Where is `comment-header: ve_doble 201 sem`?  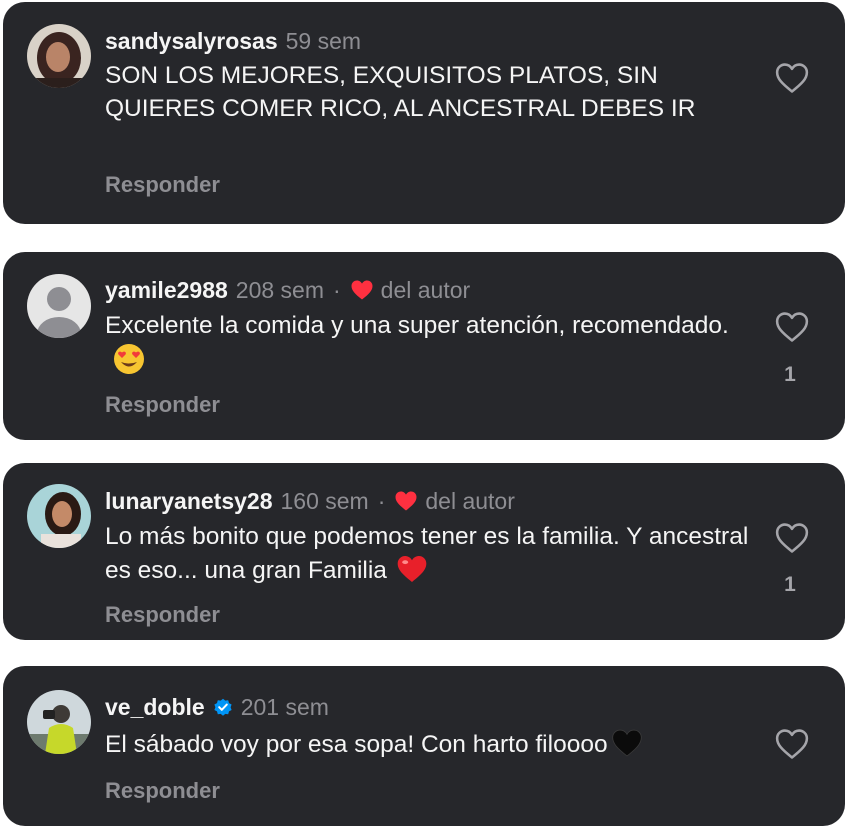 comment-header: ve_doble 201 sem is located at coordinates (217, 707).